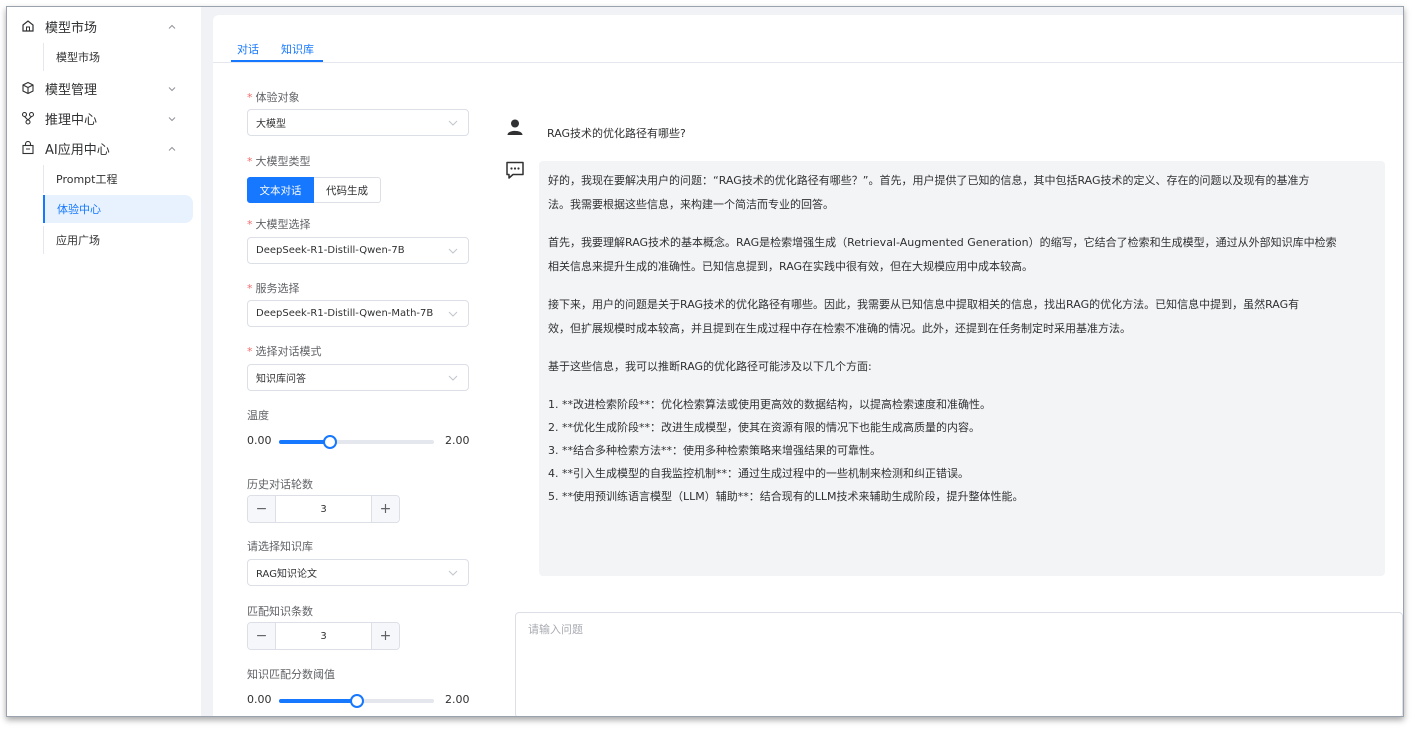  Describe the element at coordinates (273, 97) in the screenshot. I see `target-label: * 体验对象` at that location.